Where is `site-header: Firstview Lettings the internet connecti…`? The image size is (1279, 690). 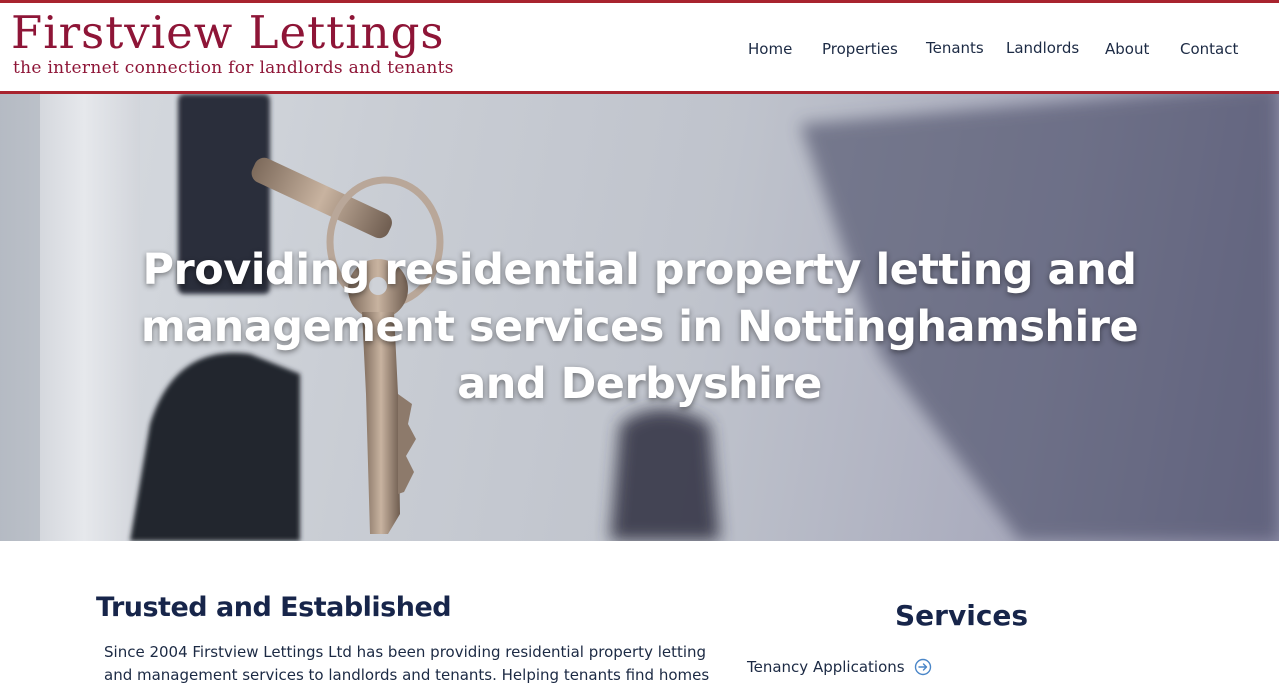
site-header: Firstview Lettings the internet connecti… is located at coordinates (639, 47).